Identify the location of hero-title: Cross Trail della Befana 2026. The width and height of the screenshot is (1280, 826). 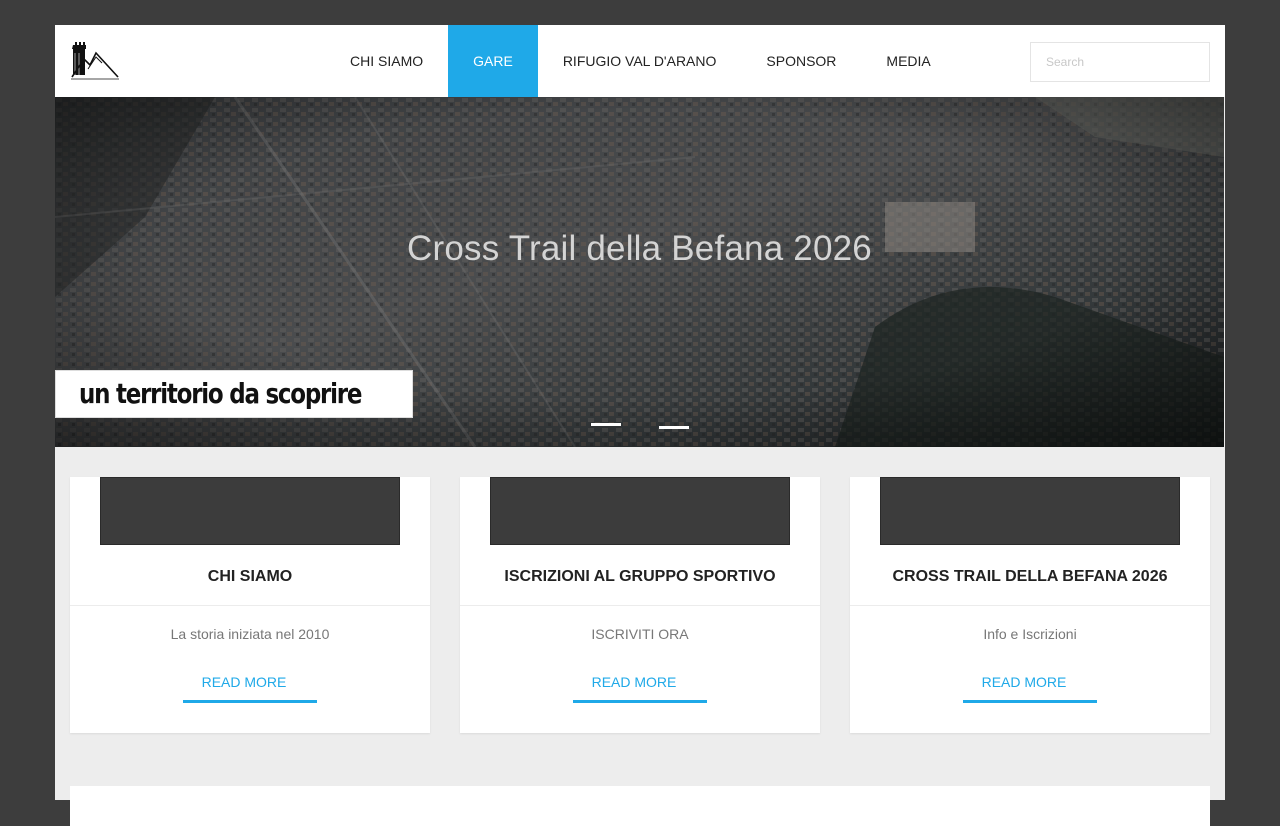
(639, 248).